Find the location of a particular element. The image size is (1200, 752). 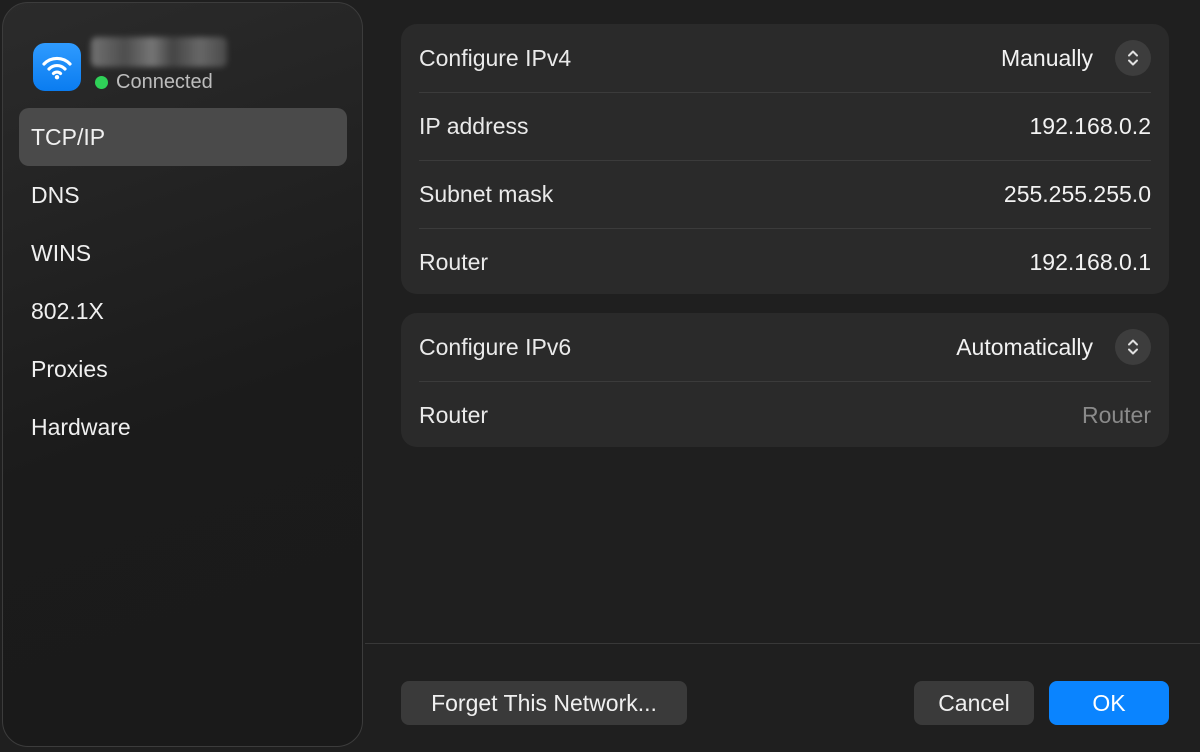

subnet-mask-row: Subnet mask 255.255.255.0 is located at coordinates (785, 194).